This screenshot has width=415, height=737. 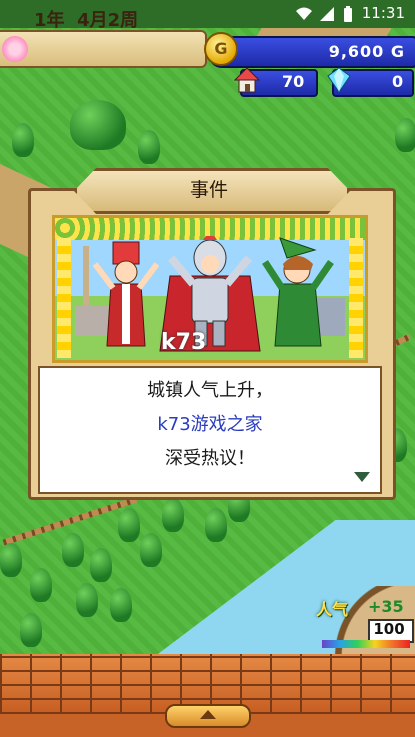 I want to click on clock: 11:31, so click(x=383, y=13).